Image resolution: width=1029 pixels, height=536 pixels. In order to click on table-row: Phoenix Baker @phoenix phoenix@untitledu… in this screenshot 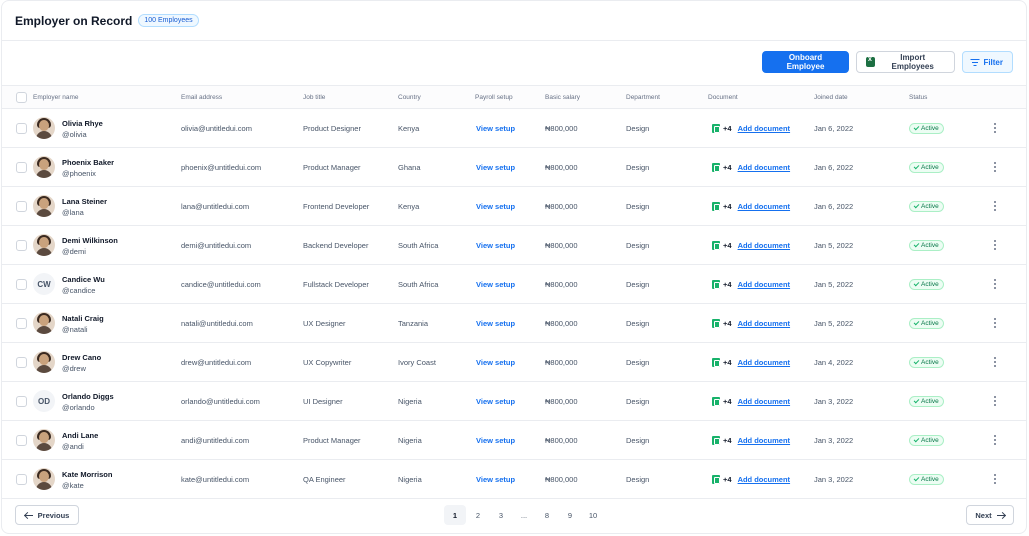, I will do `click(514, 167)`.